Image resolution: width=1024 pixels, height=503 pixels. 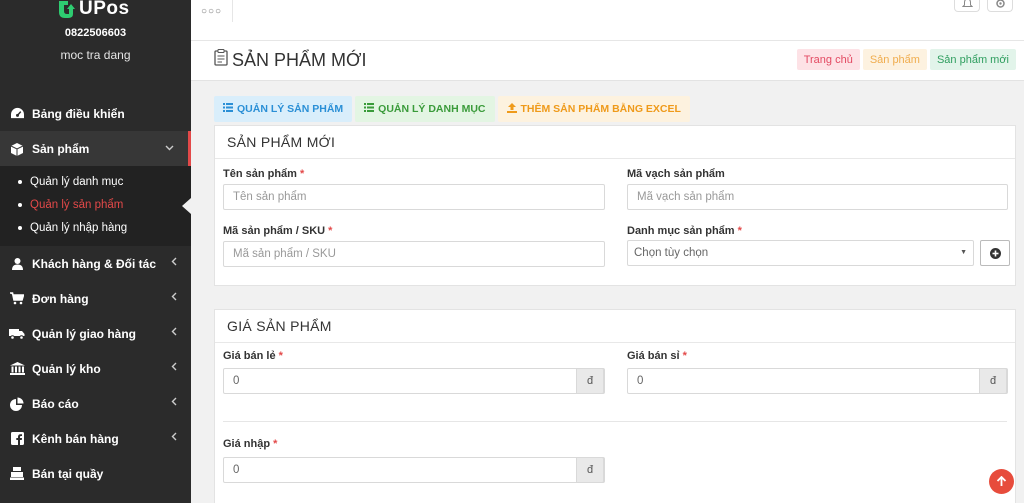 What do you see at coordinates (17, 474) in the screenshot?
I see `cash-register-icon` at bounding box center [17, 474].